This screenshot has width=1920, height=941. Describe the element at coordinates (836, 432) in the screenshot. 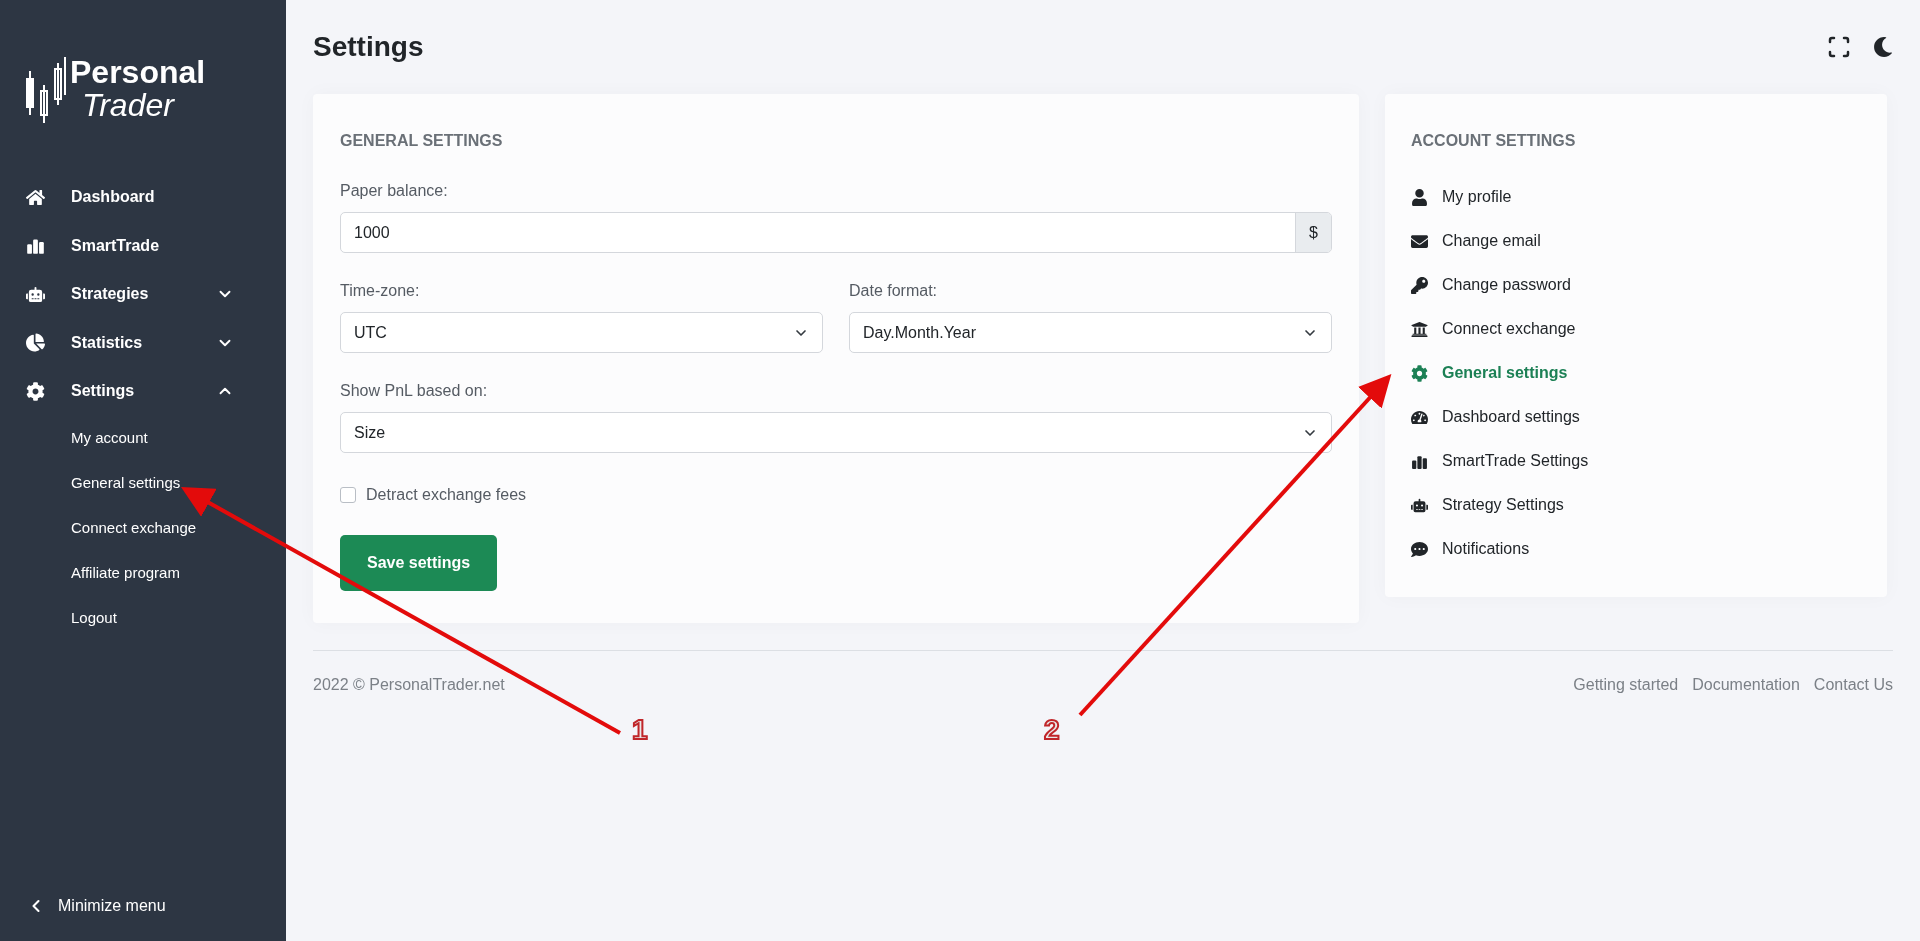

I see `select-field: Size` at that location.